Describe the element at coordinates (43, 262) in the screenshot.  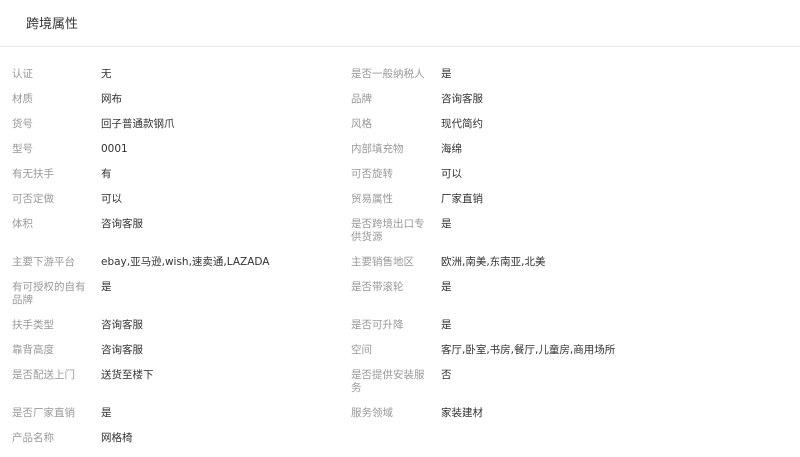
I see `attribute-label: 主要下游平台` at that location.